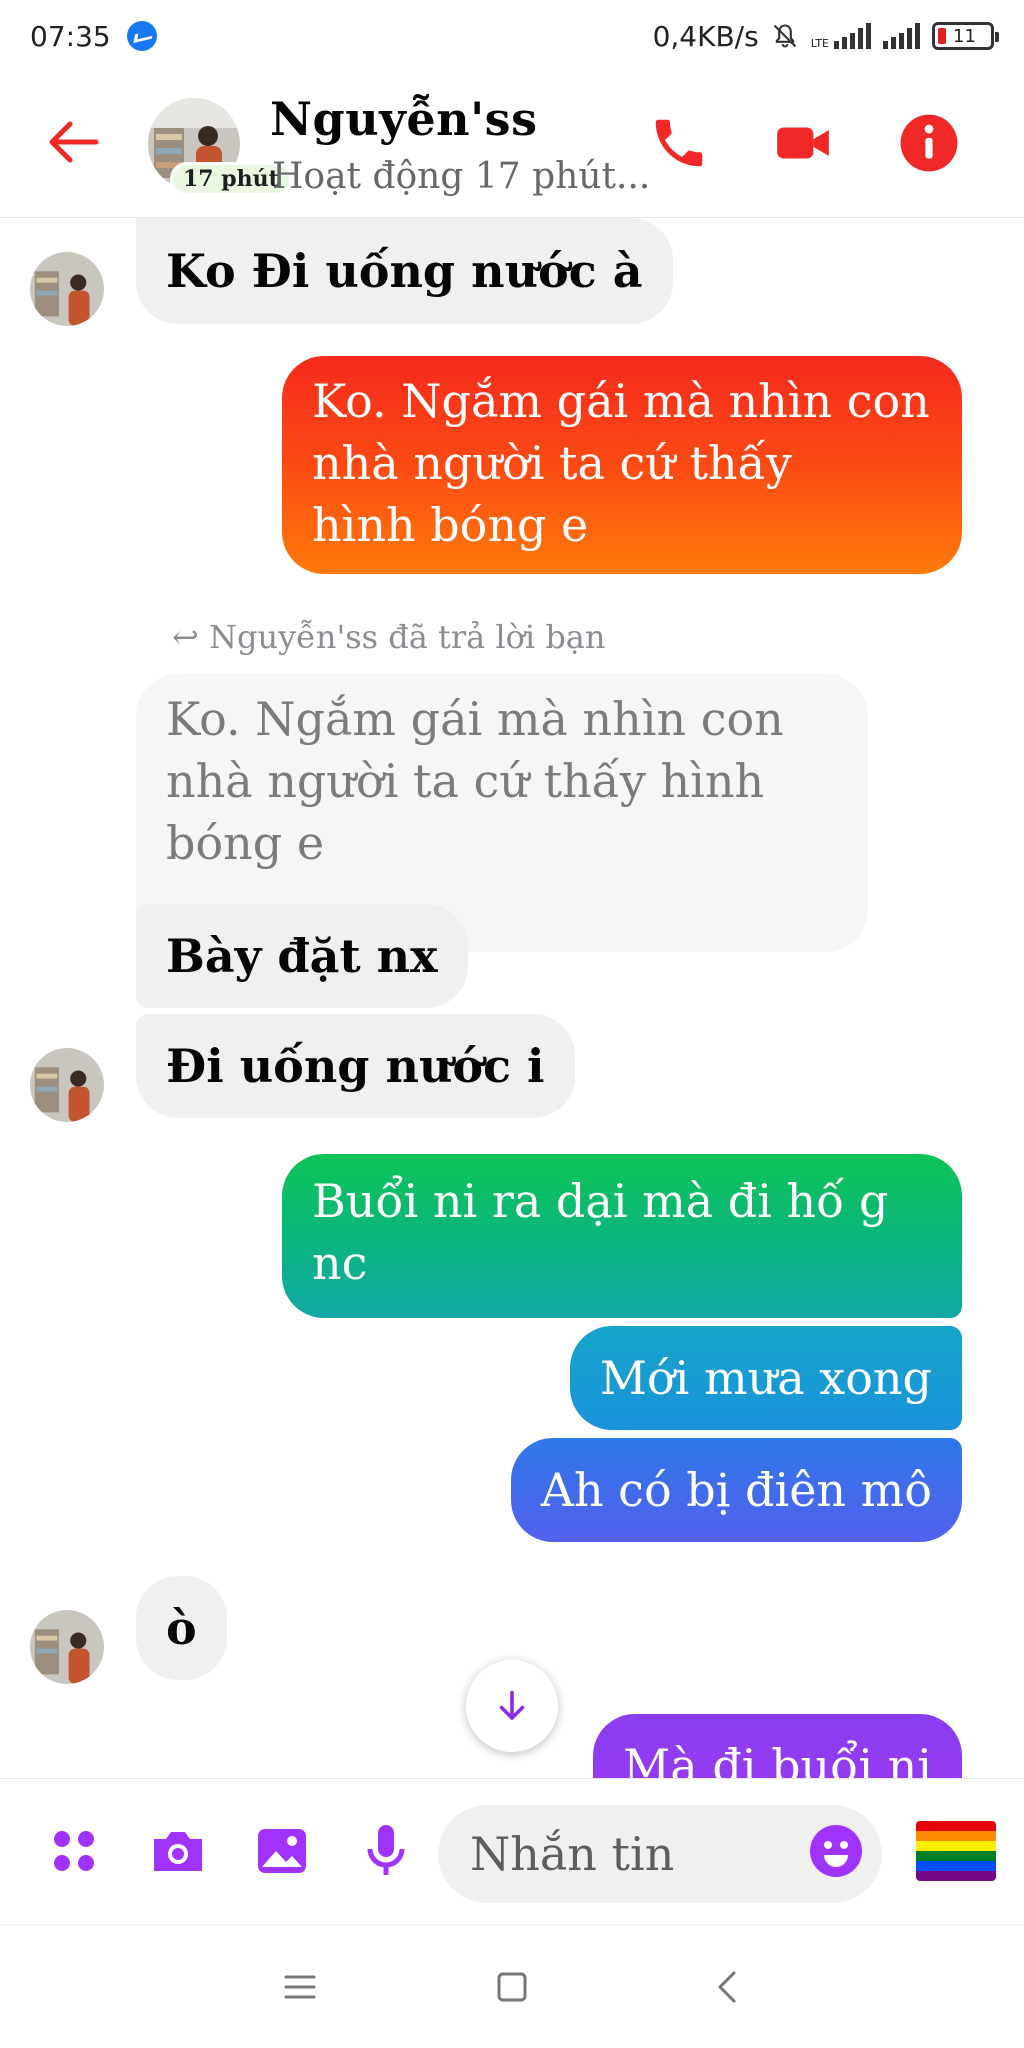 This screenshot has height=2048, width=1024. I want to click on back-chevron-icon, so click(728, 1987).